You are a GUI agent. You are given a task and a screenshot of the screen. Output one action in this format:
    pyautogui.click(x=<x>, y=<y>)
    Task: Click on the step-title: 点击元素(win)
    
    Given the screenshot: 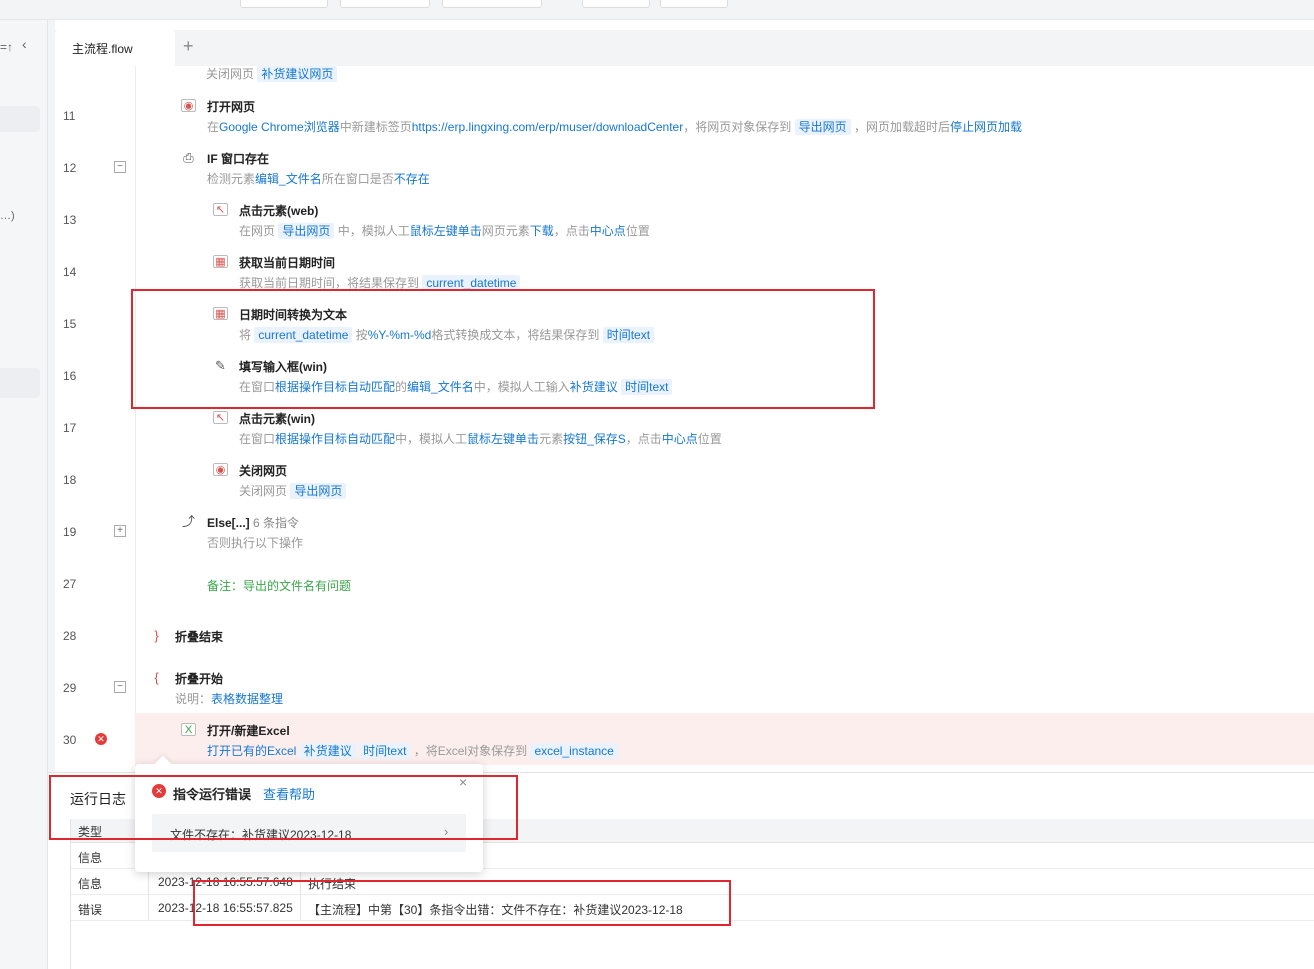 What is the action you would take?
    pyautogui.click(x=277, y=419)
    